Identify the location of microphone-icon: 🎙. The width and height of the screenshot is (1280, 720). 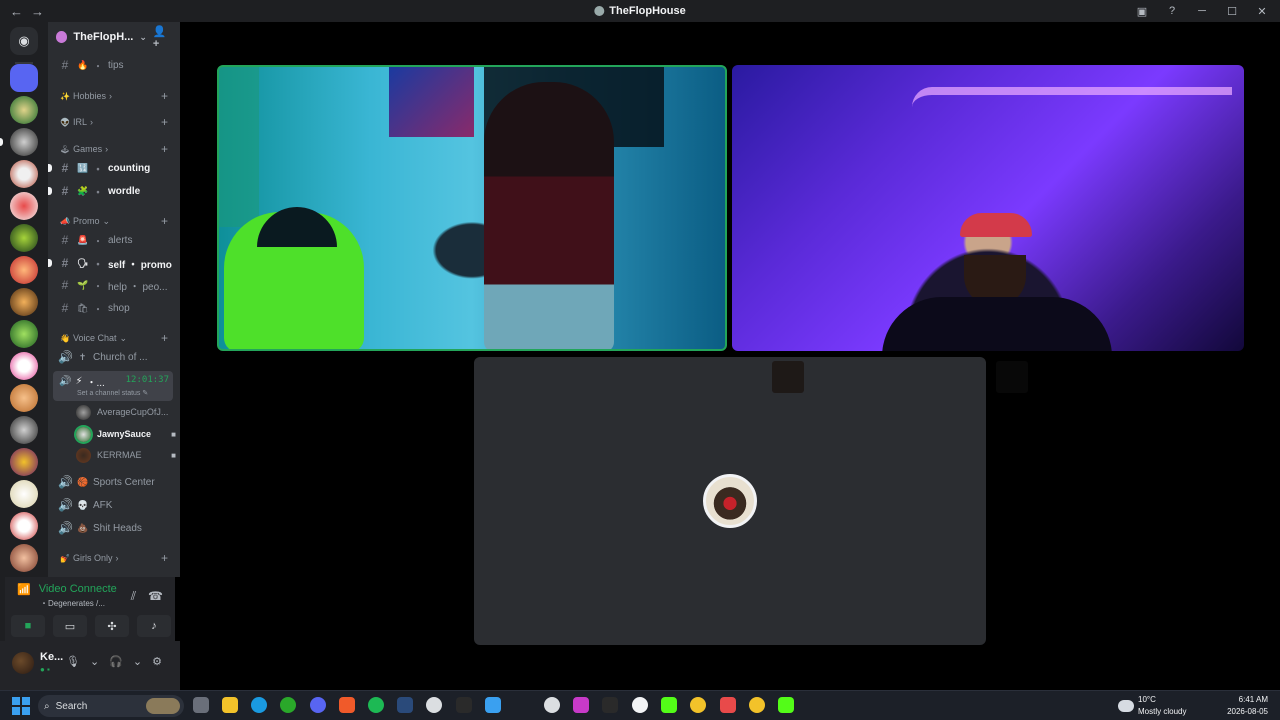
(73, 661).